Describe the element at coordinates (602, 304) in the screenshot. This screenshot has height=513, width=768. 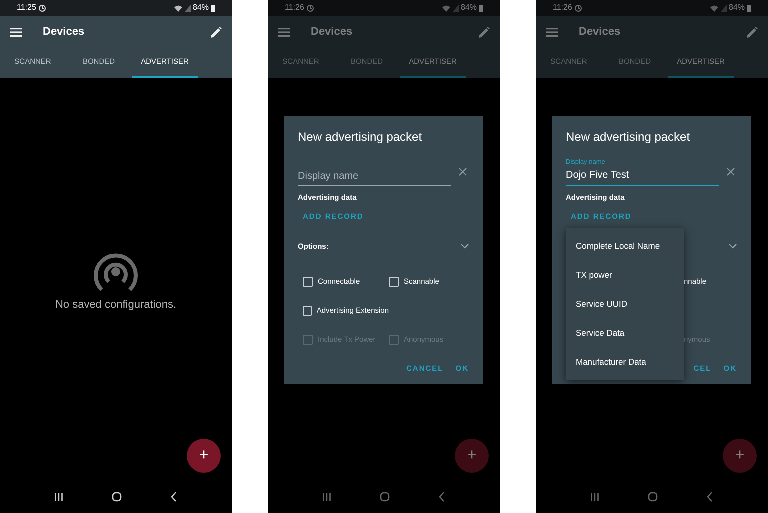
I see `menu-item: Service UUID` at that location.